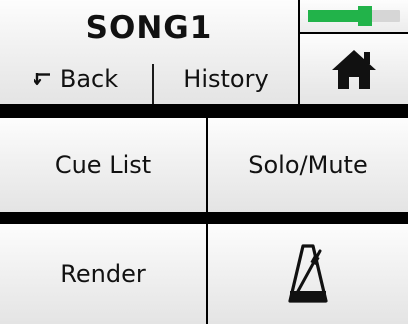 The height and width of the screenshot is (324, 408). Describe the element at coordinates (89, 79) in the screenshot. I see `back-label: Back` at that location.